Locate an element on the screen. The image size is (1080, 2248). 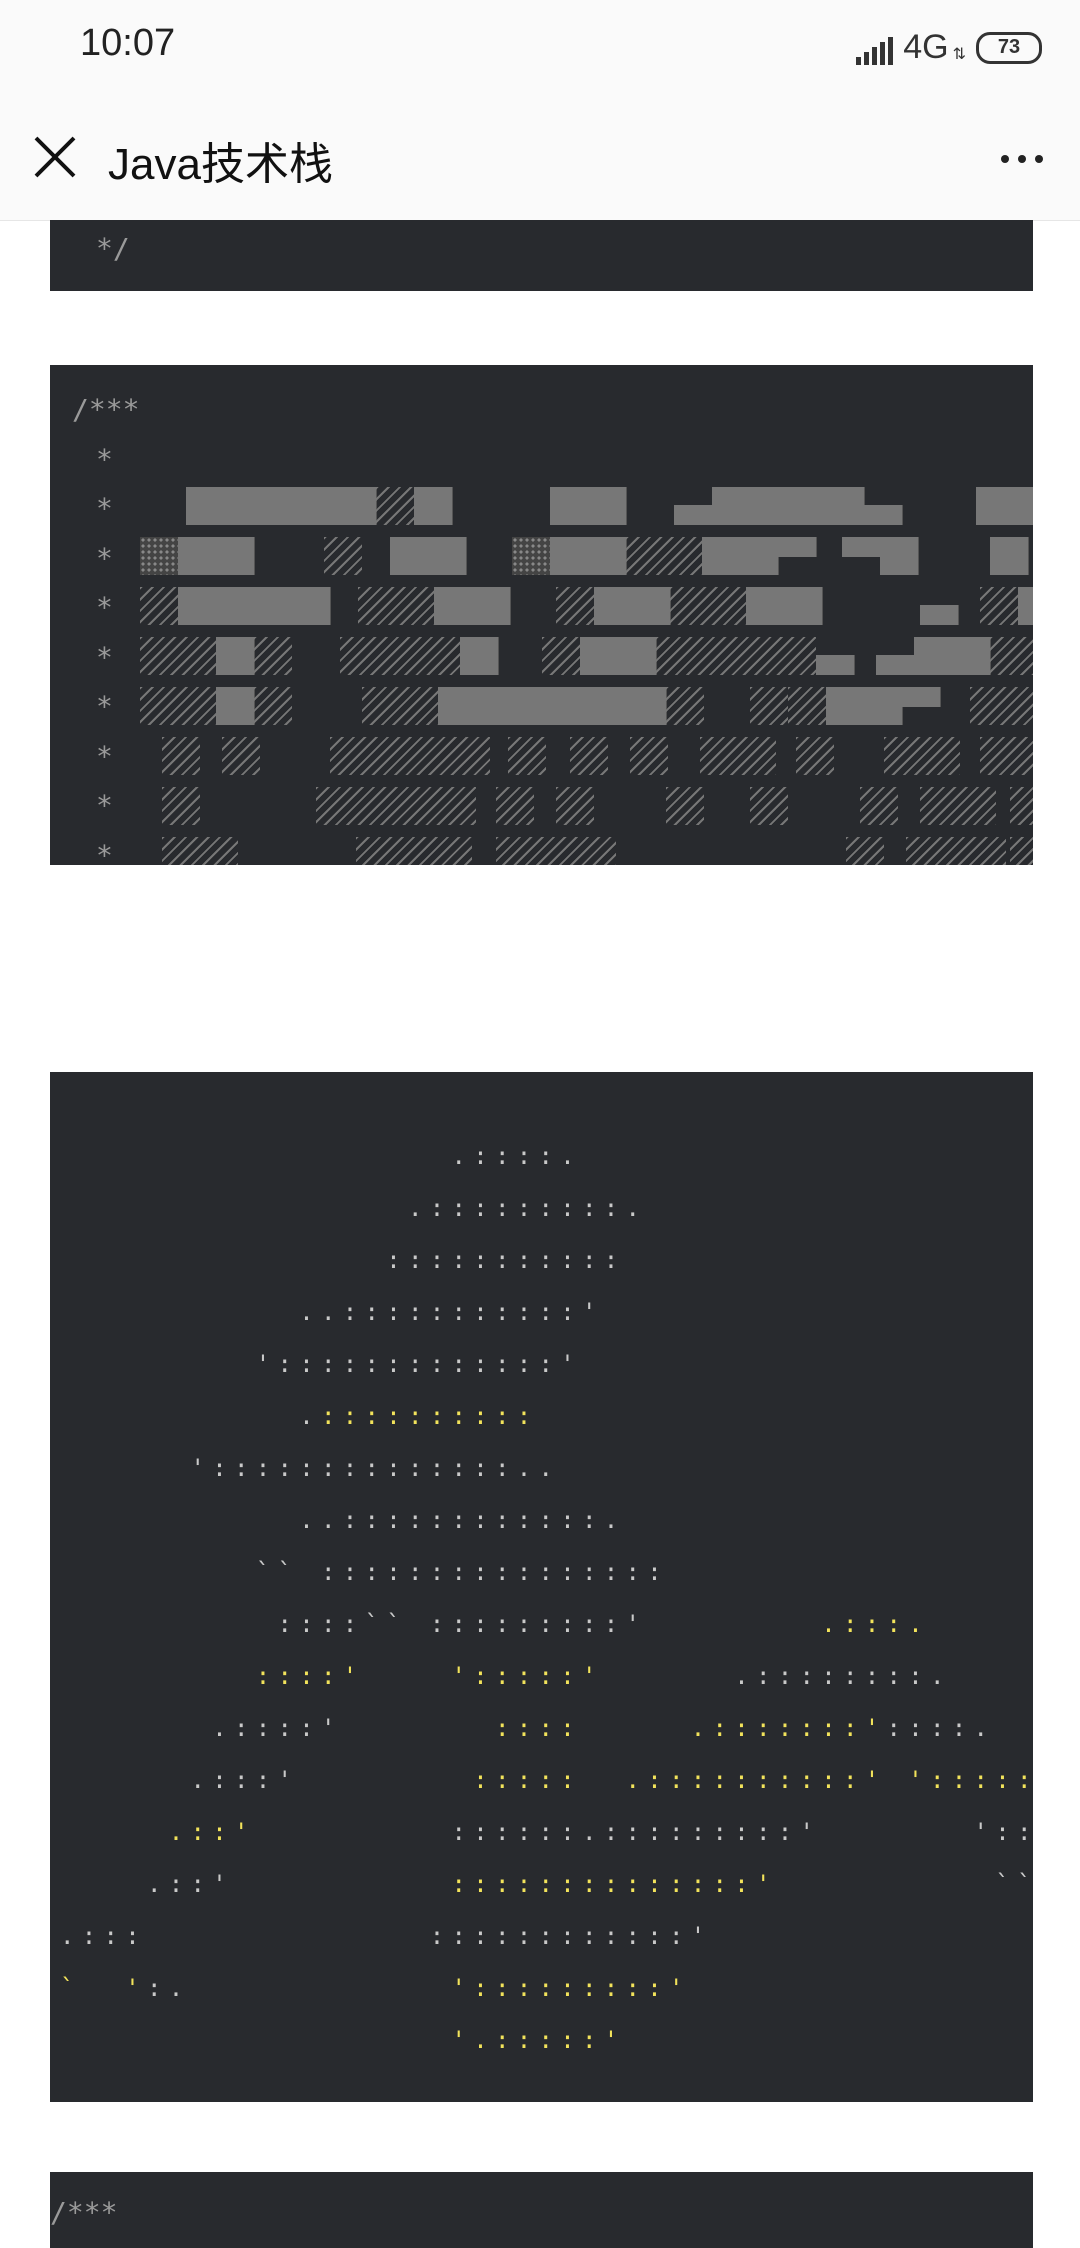
more-icon is located at coordinates (1005, 159).